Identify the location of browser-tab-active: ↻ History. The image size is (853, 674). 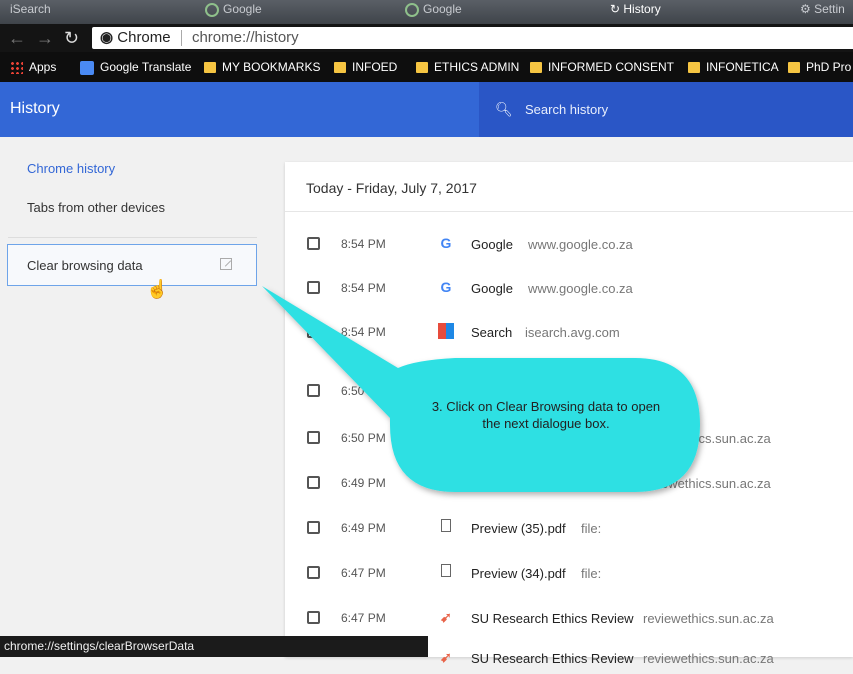
(635, 12).